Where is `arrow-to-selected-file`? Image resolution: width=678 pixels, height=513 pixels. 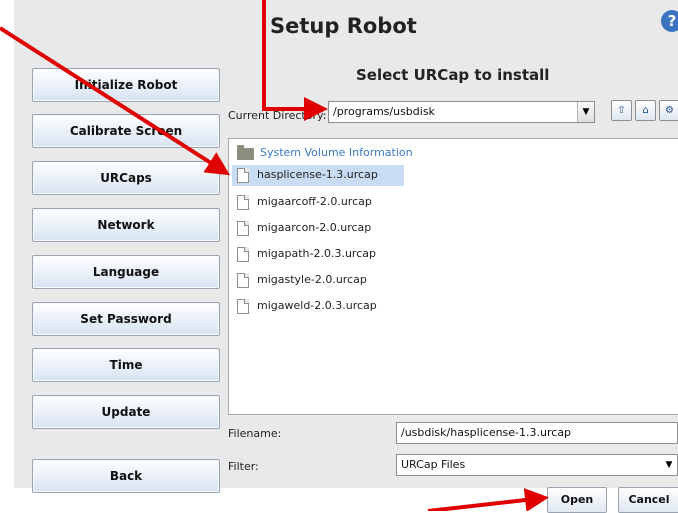
arrow-to-selected-file is located at coordinates (115, 101).